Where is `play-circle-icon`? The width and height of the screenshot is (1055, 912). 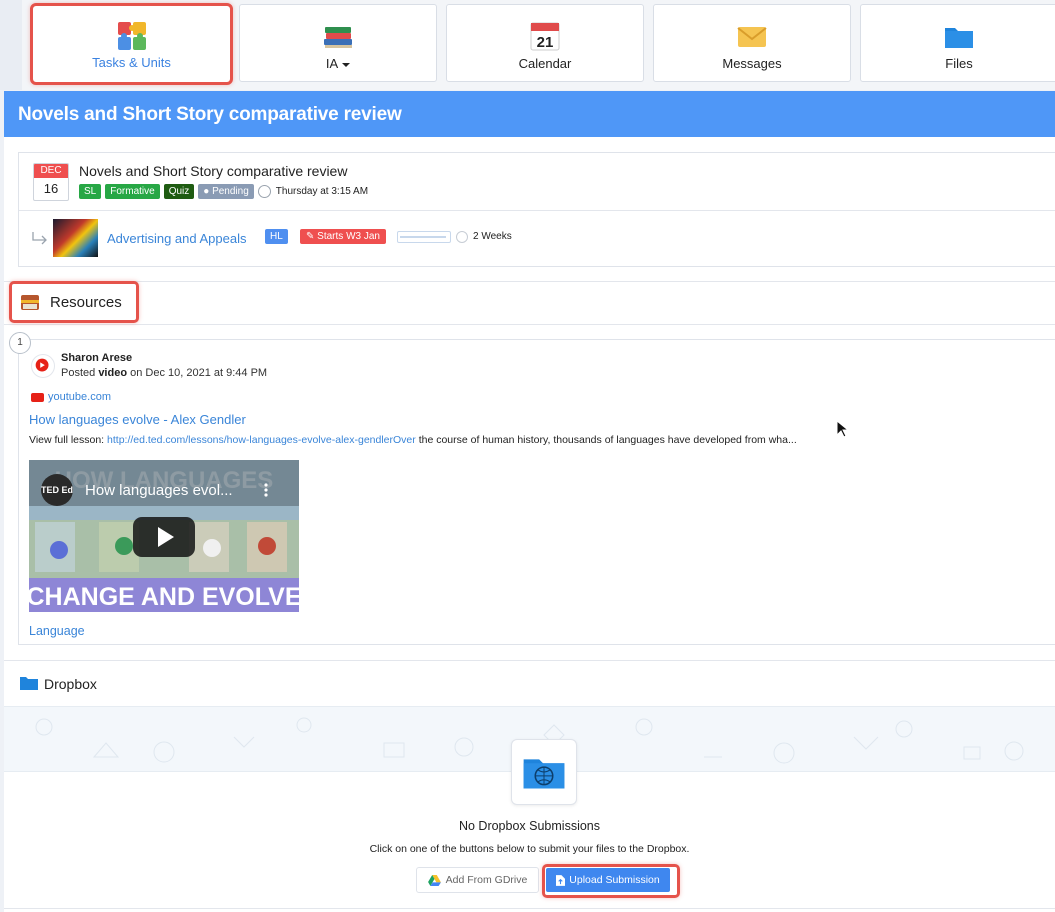 play-circle-icon is located at coordinates (42, 365).